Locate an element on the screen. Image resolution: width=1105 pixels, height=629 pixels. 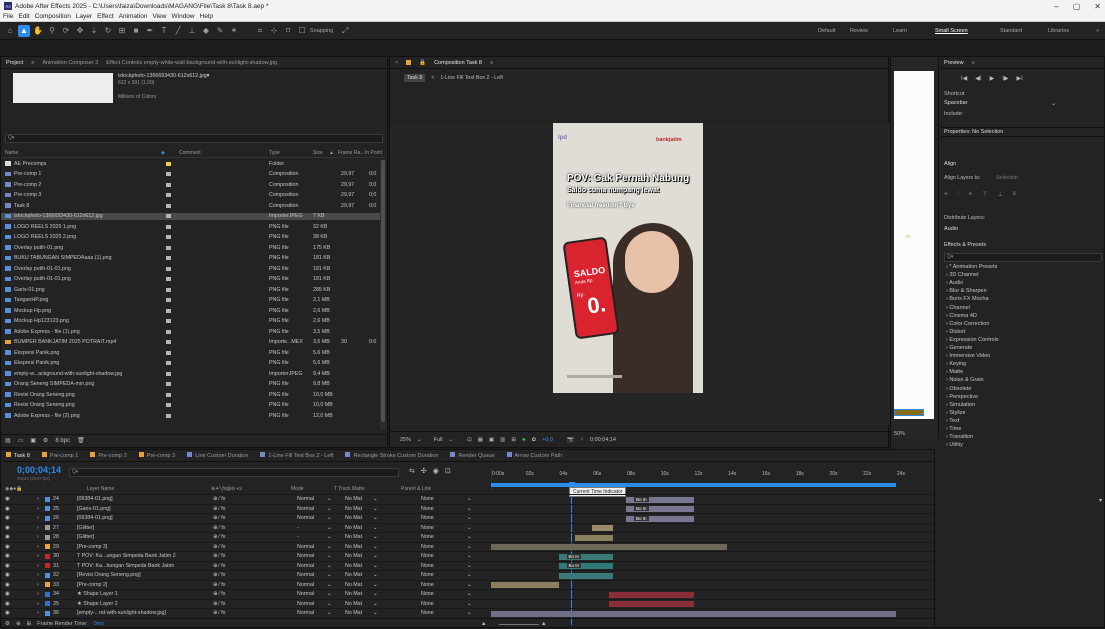
comp-tab-menu-icon: ≡ is located at coordinates (491, 63).